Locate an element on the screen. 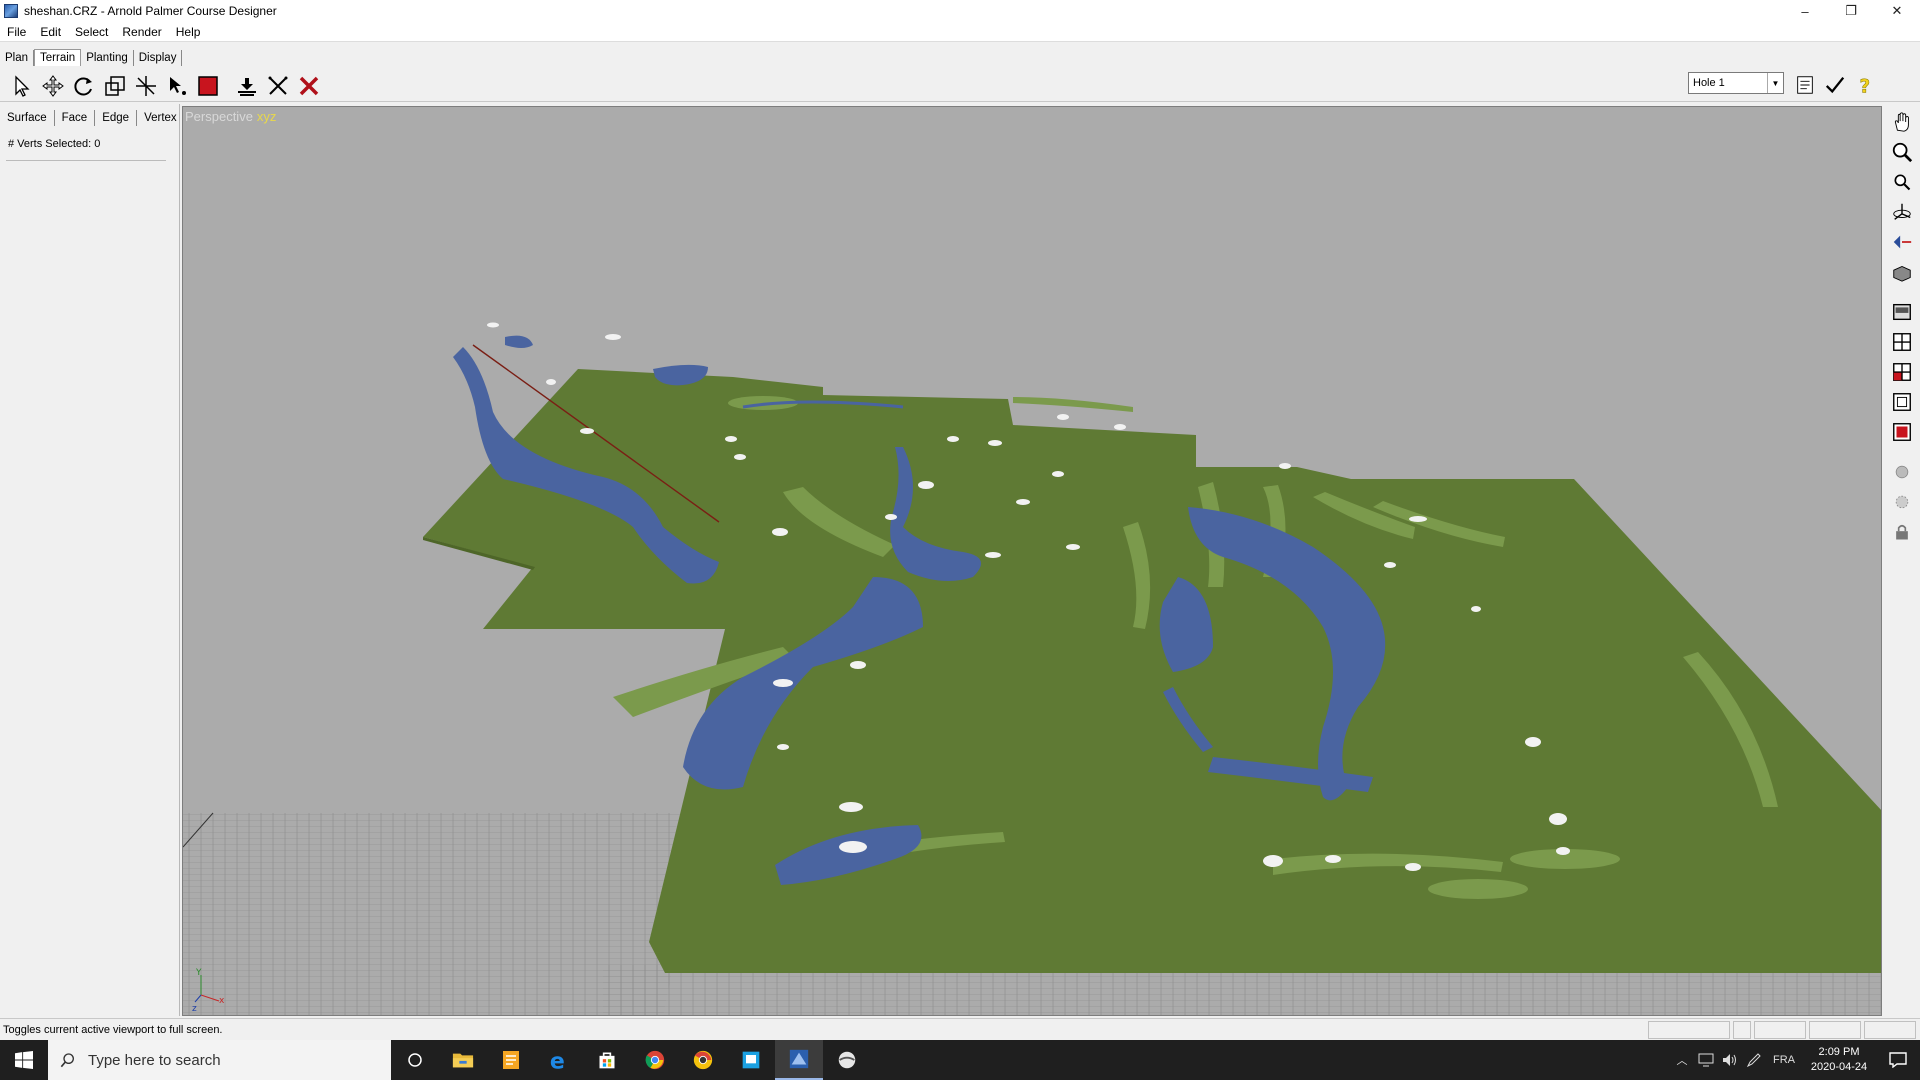 The image size is (1920, 1080). svg-text: x is located at coordinates (222, 1001).